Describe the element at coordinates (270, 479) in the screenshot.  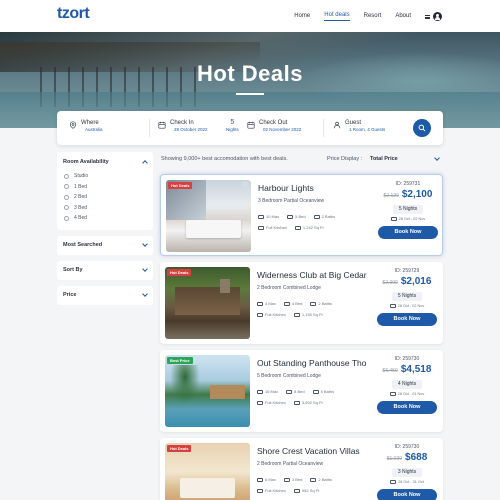
I see `feature-text: 6 Max` at that location.